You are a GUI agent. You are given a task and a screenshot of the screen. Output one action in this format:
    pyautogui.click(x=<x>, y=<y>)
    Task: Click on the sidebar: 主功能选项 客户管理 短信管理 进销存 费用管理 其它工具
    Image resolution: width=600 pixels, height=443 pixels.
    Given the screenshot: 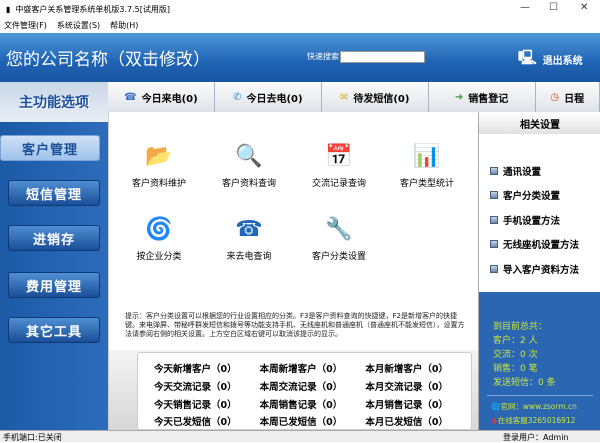 What is the action you would take?
    pyautogui.click(x=54, y=256)
    